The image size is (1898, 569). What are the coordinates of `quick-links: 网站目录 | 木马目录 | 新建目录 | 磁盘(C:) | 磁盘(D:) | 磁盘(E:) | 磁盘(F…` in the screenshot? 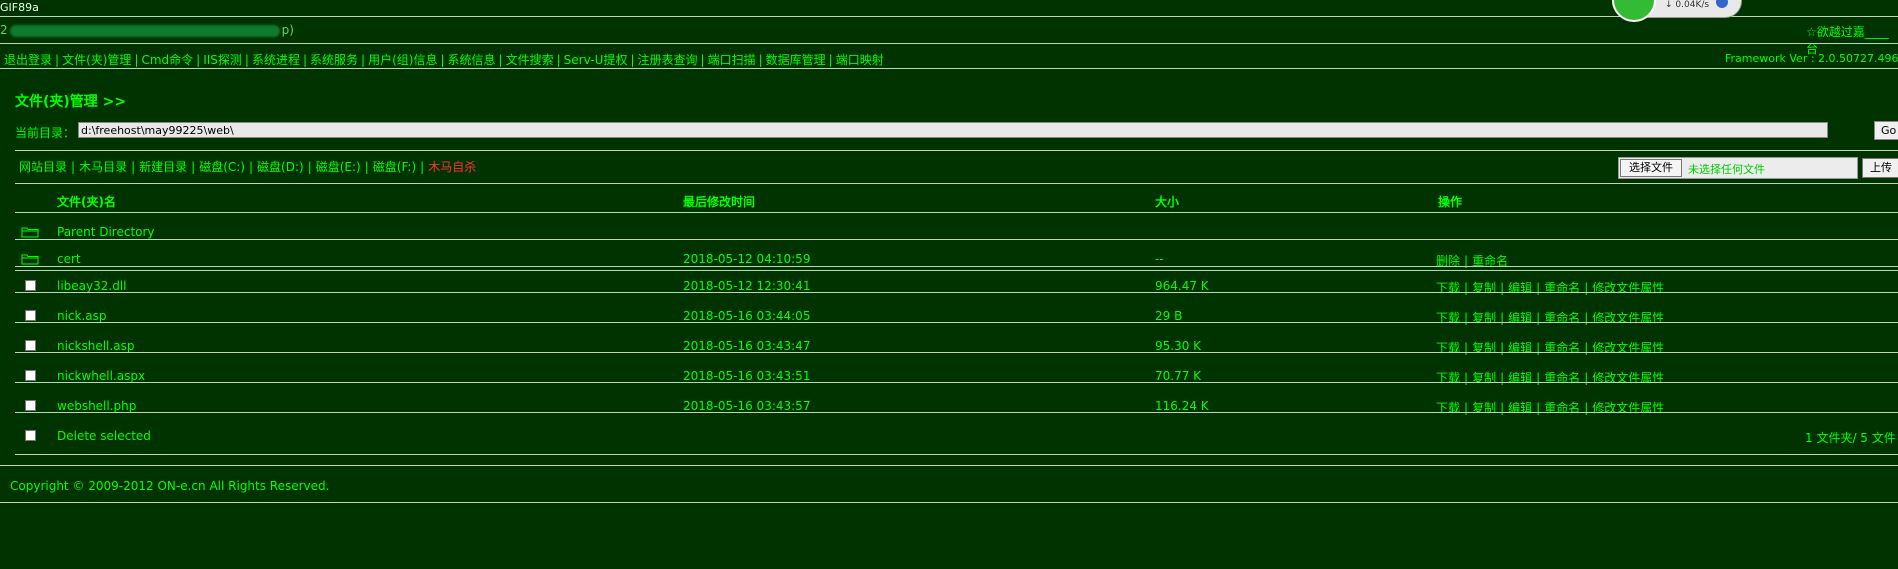 It's located at (247, 166).